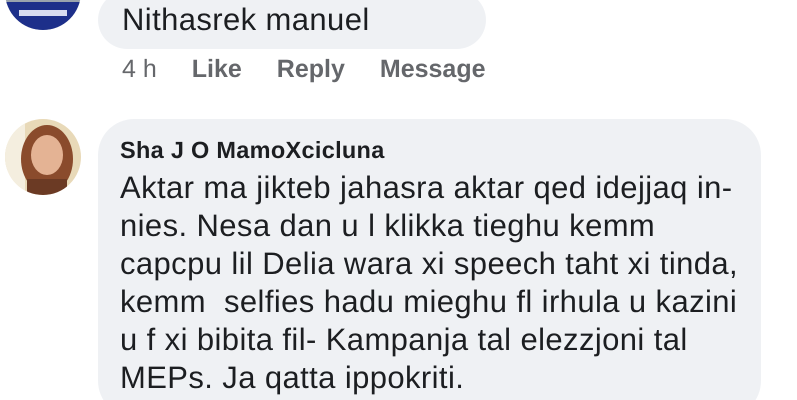  What do you see at coordinates (310, 69) in the screenshot?
I see `action-link: Reply` at bounding box center [310, 69].